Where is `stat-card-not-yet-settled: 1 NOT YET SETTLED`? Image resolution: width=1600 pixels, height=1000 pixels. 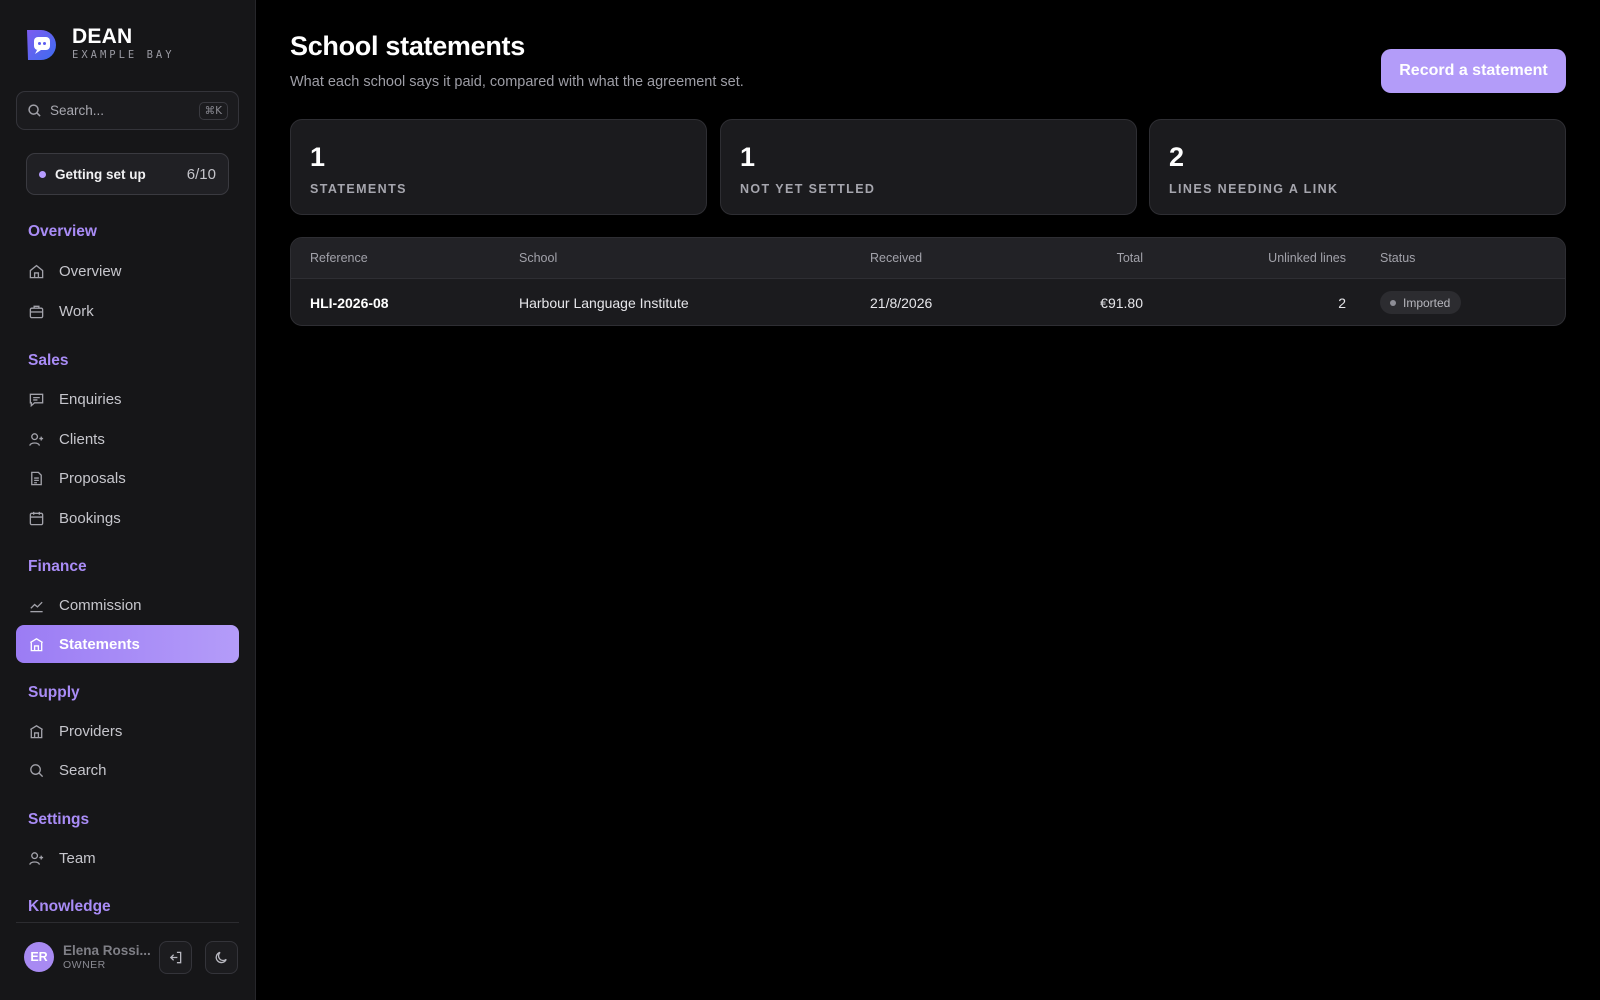
stat-card-not-yet-settled: 1 NOT YET SETTLED is located at coordinates (928, 167).